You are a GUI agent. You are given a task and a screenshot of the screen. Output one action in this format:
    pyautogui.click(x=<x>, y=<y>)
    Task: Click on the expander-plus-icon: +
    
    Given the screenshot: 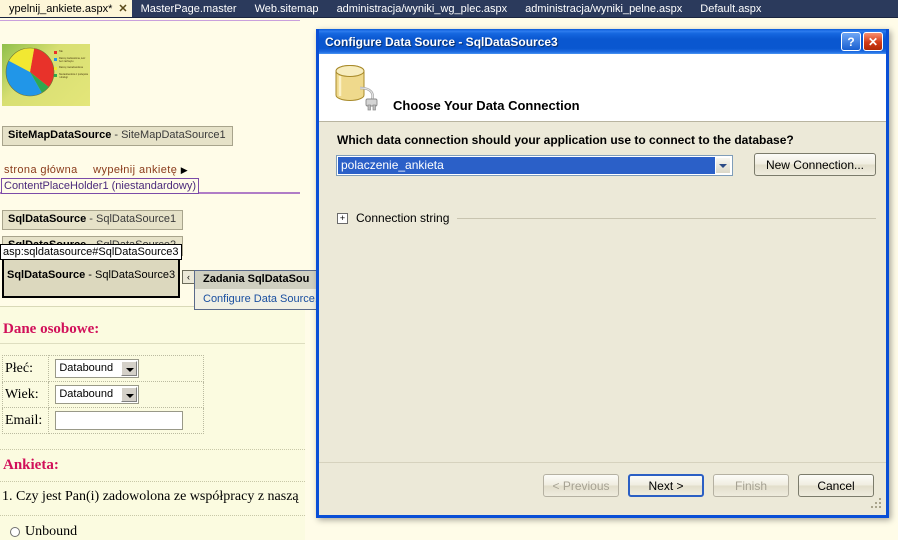 What is the action you would take?
    pyautogui.click(x=342, y=218)
    